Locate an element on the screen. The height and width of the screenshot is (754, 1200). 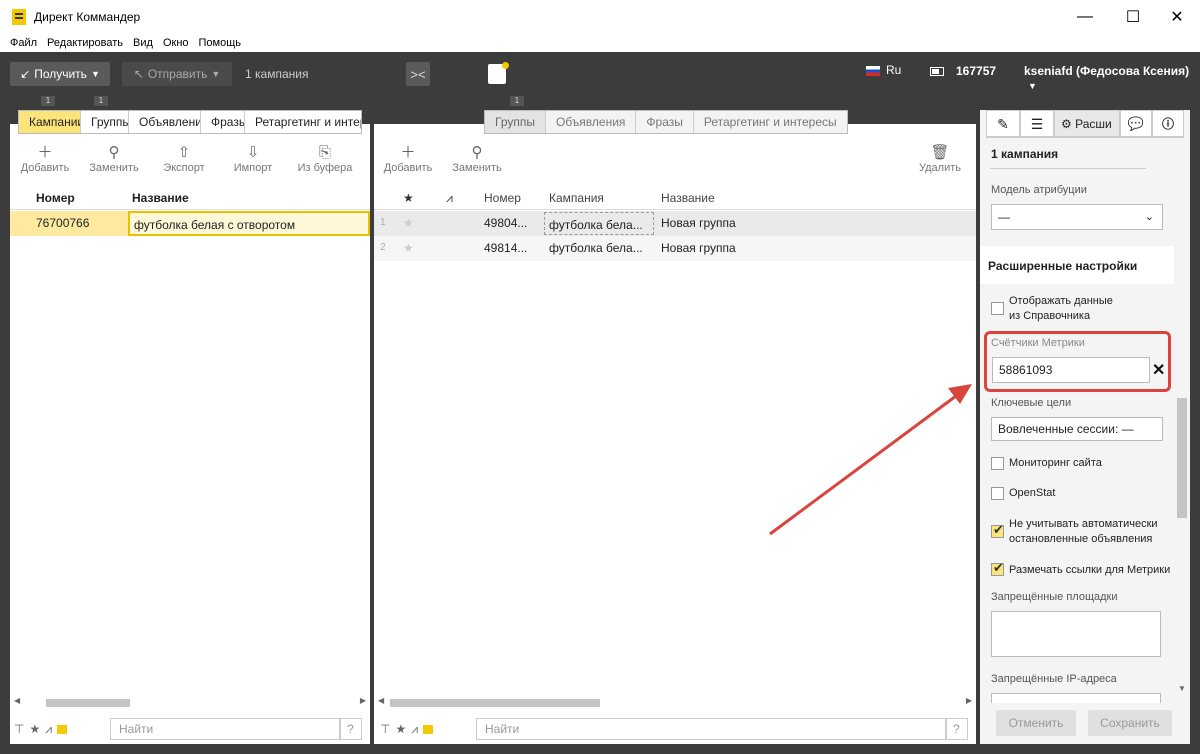
add-button: ＋ Добавить is located at coordinates (45, 159).